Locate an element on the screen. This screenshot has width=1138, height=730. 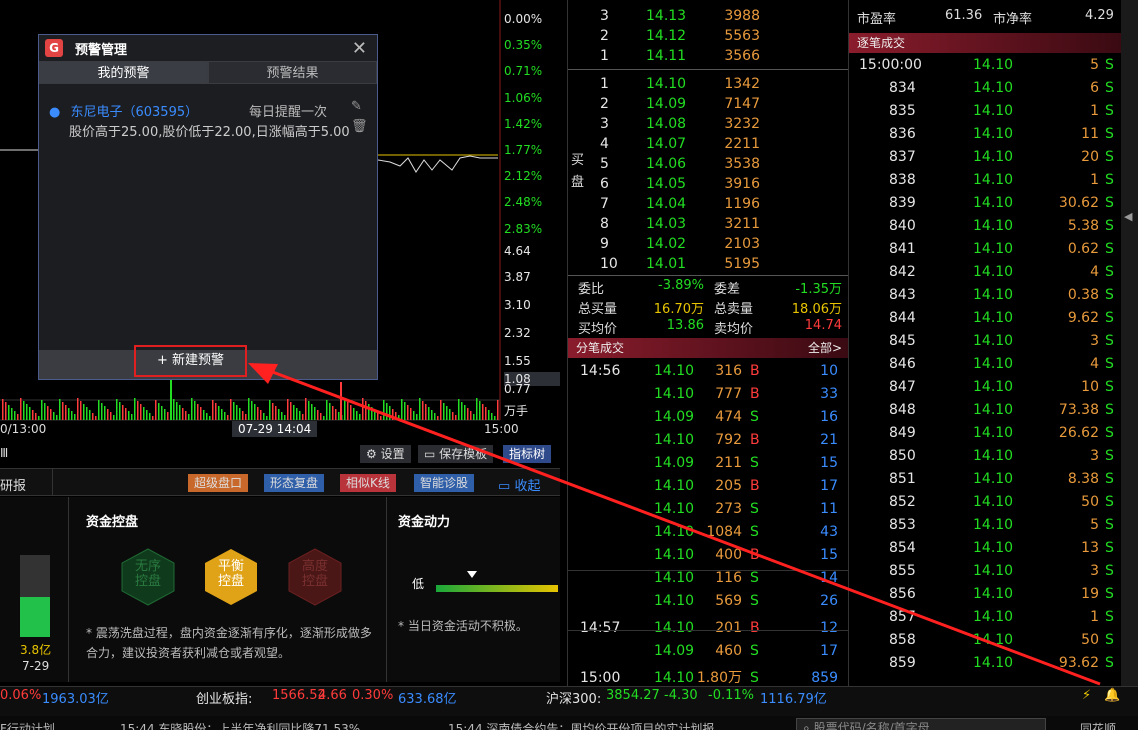
tick-id: 851 is located at coordinates (902, 479).